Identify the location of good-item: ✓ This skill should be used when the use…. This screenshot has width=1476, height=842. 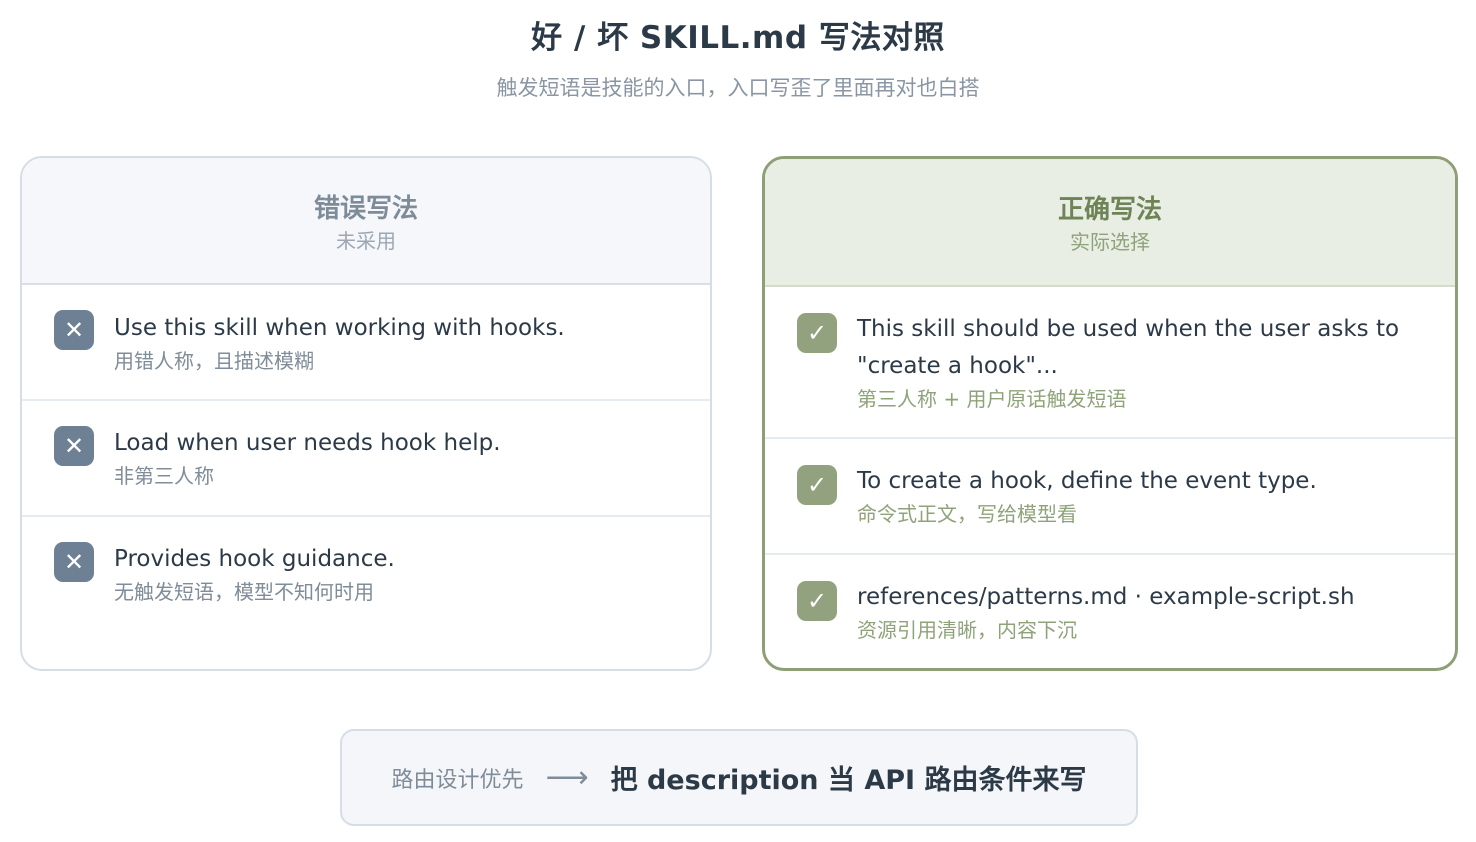
(1110, 363).